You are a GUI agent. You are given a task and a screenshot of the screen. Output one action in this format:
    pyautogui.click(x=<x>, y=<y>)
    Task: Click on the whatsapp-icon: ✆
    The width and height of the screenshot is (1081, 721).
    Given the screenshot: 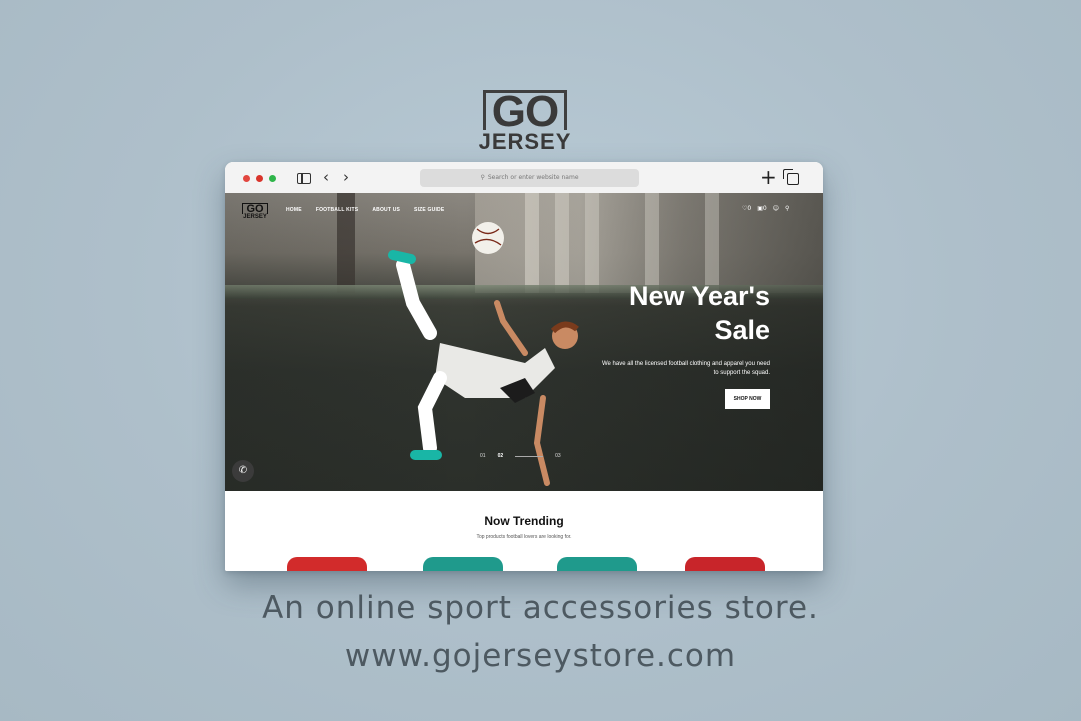 What is the action you would take?
    pyautogui.click(x=243, y=470)
    